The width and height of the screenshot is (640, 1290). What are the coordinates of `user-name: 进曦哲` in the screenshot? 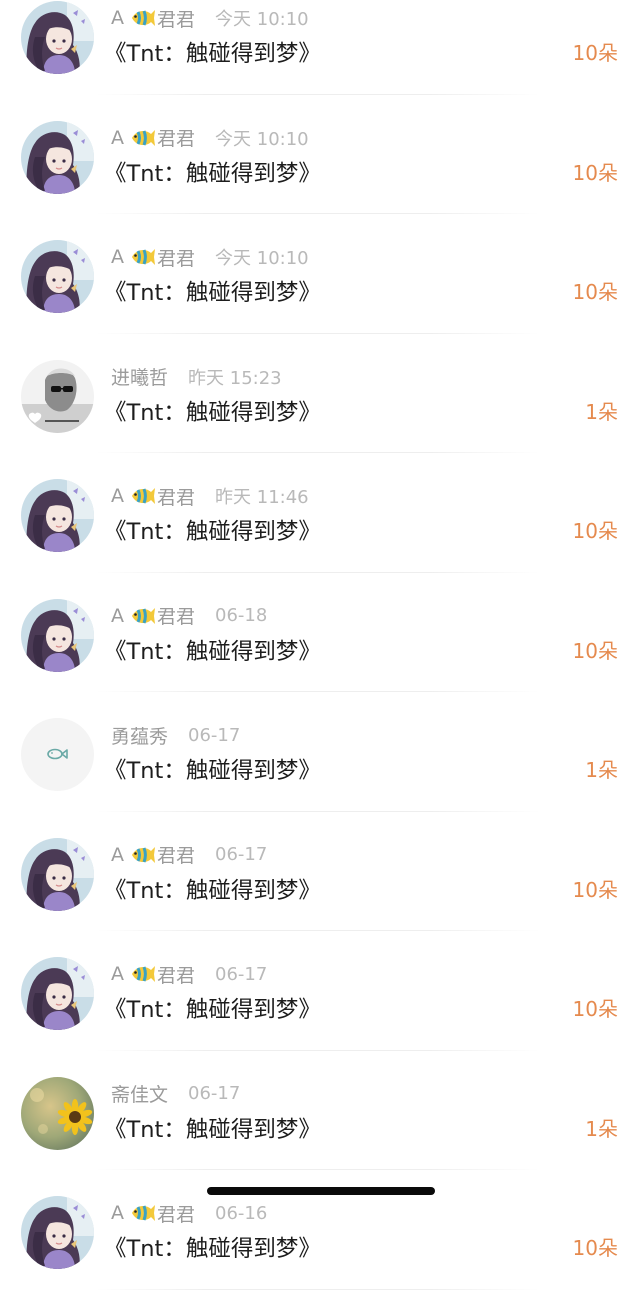 It's located at (139, 376).